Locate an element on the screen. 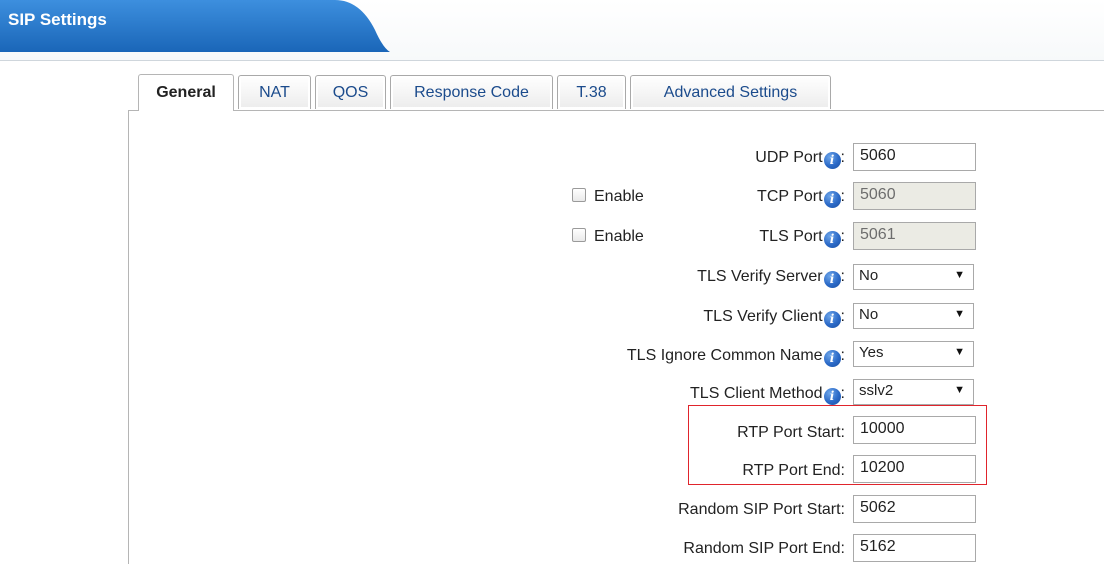  rtp-port-end-input: 10200 is located at coordinates (914, 469).